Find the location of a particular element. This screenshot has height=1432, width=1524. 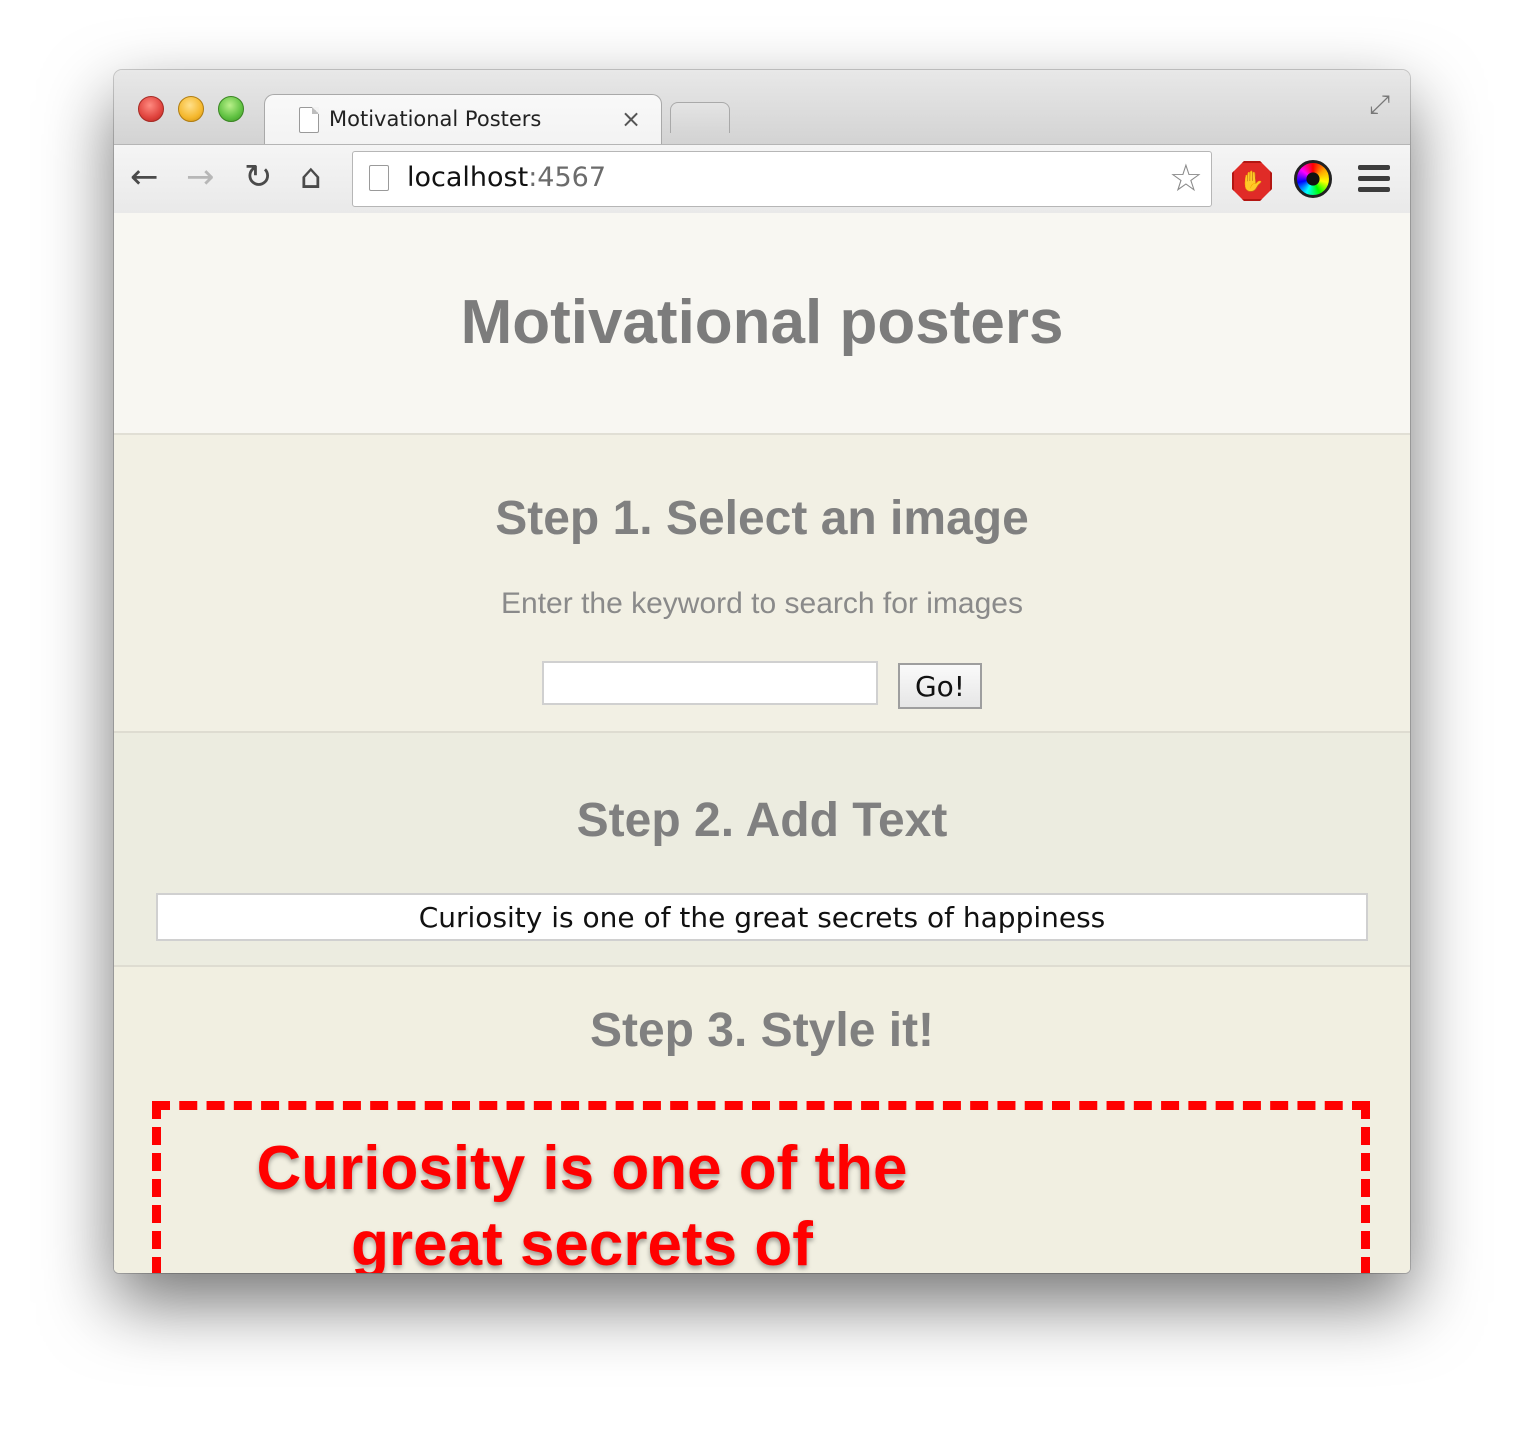

poster-preview-text: Curiosity is one of the great secrets of is located at coordinates (582, 1202).